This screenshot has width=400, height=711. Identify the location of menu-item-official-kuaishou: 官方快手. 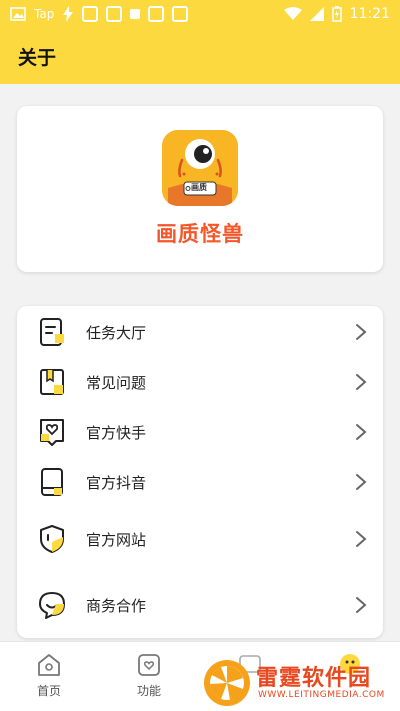
(200, 432).